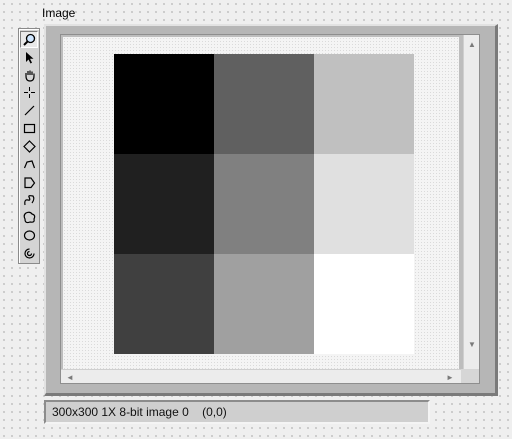 The width and height of the screenshot is (512, 439). I want to click on scroll-corner, so click(470, 376).